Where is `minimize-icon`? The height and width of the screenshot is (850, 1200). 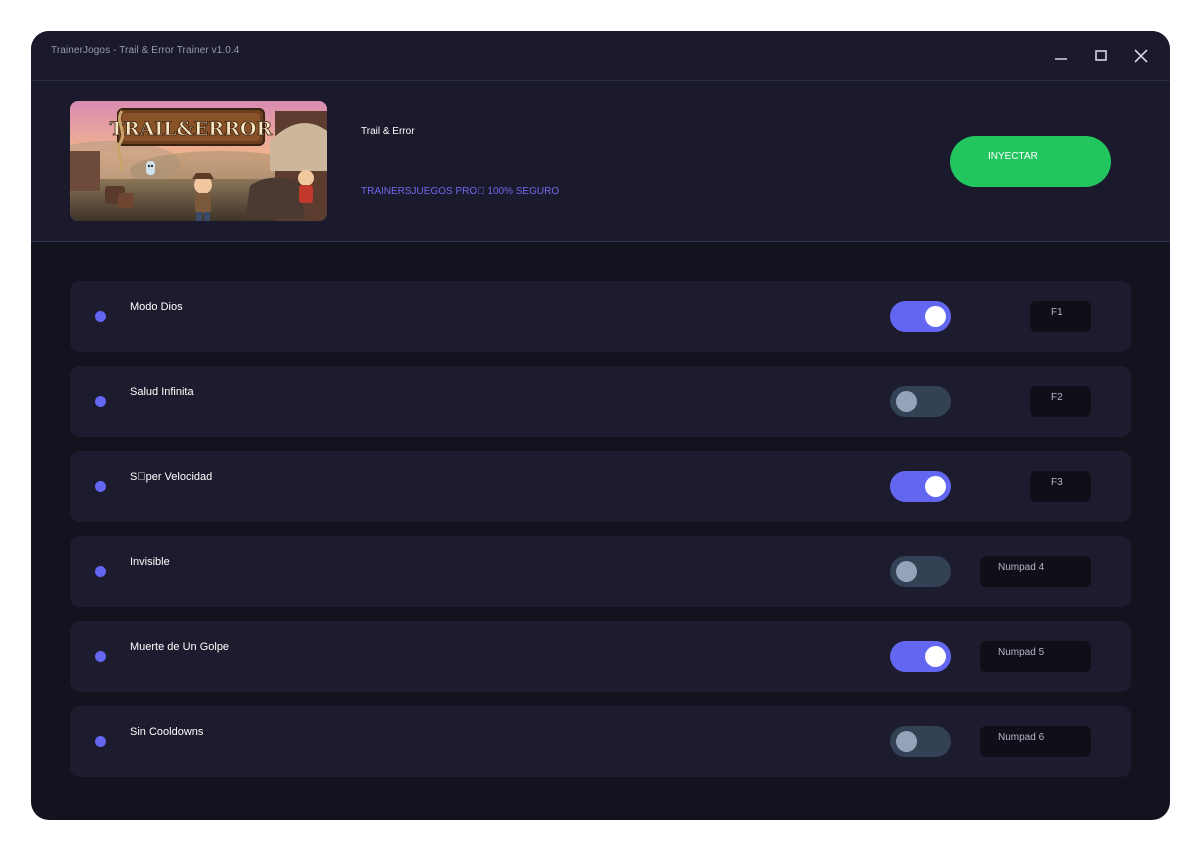 minimize-icon is located at coordinates (1061, 59).